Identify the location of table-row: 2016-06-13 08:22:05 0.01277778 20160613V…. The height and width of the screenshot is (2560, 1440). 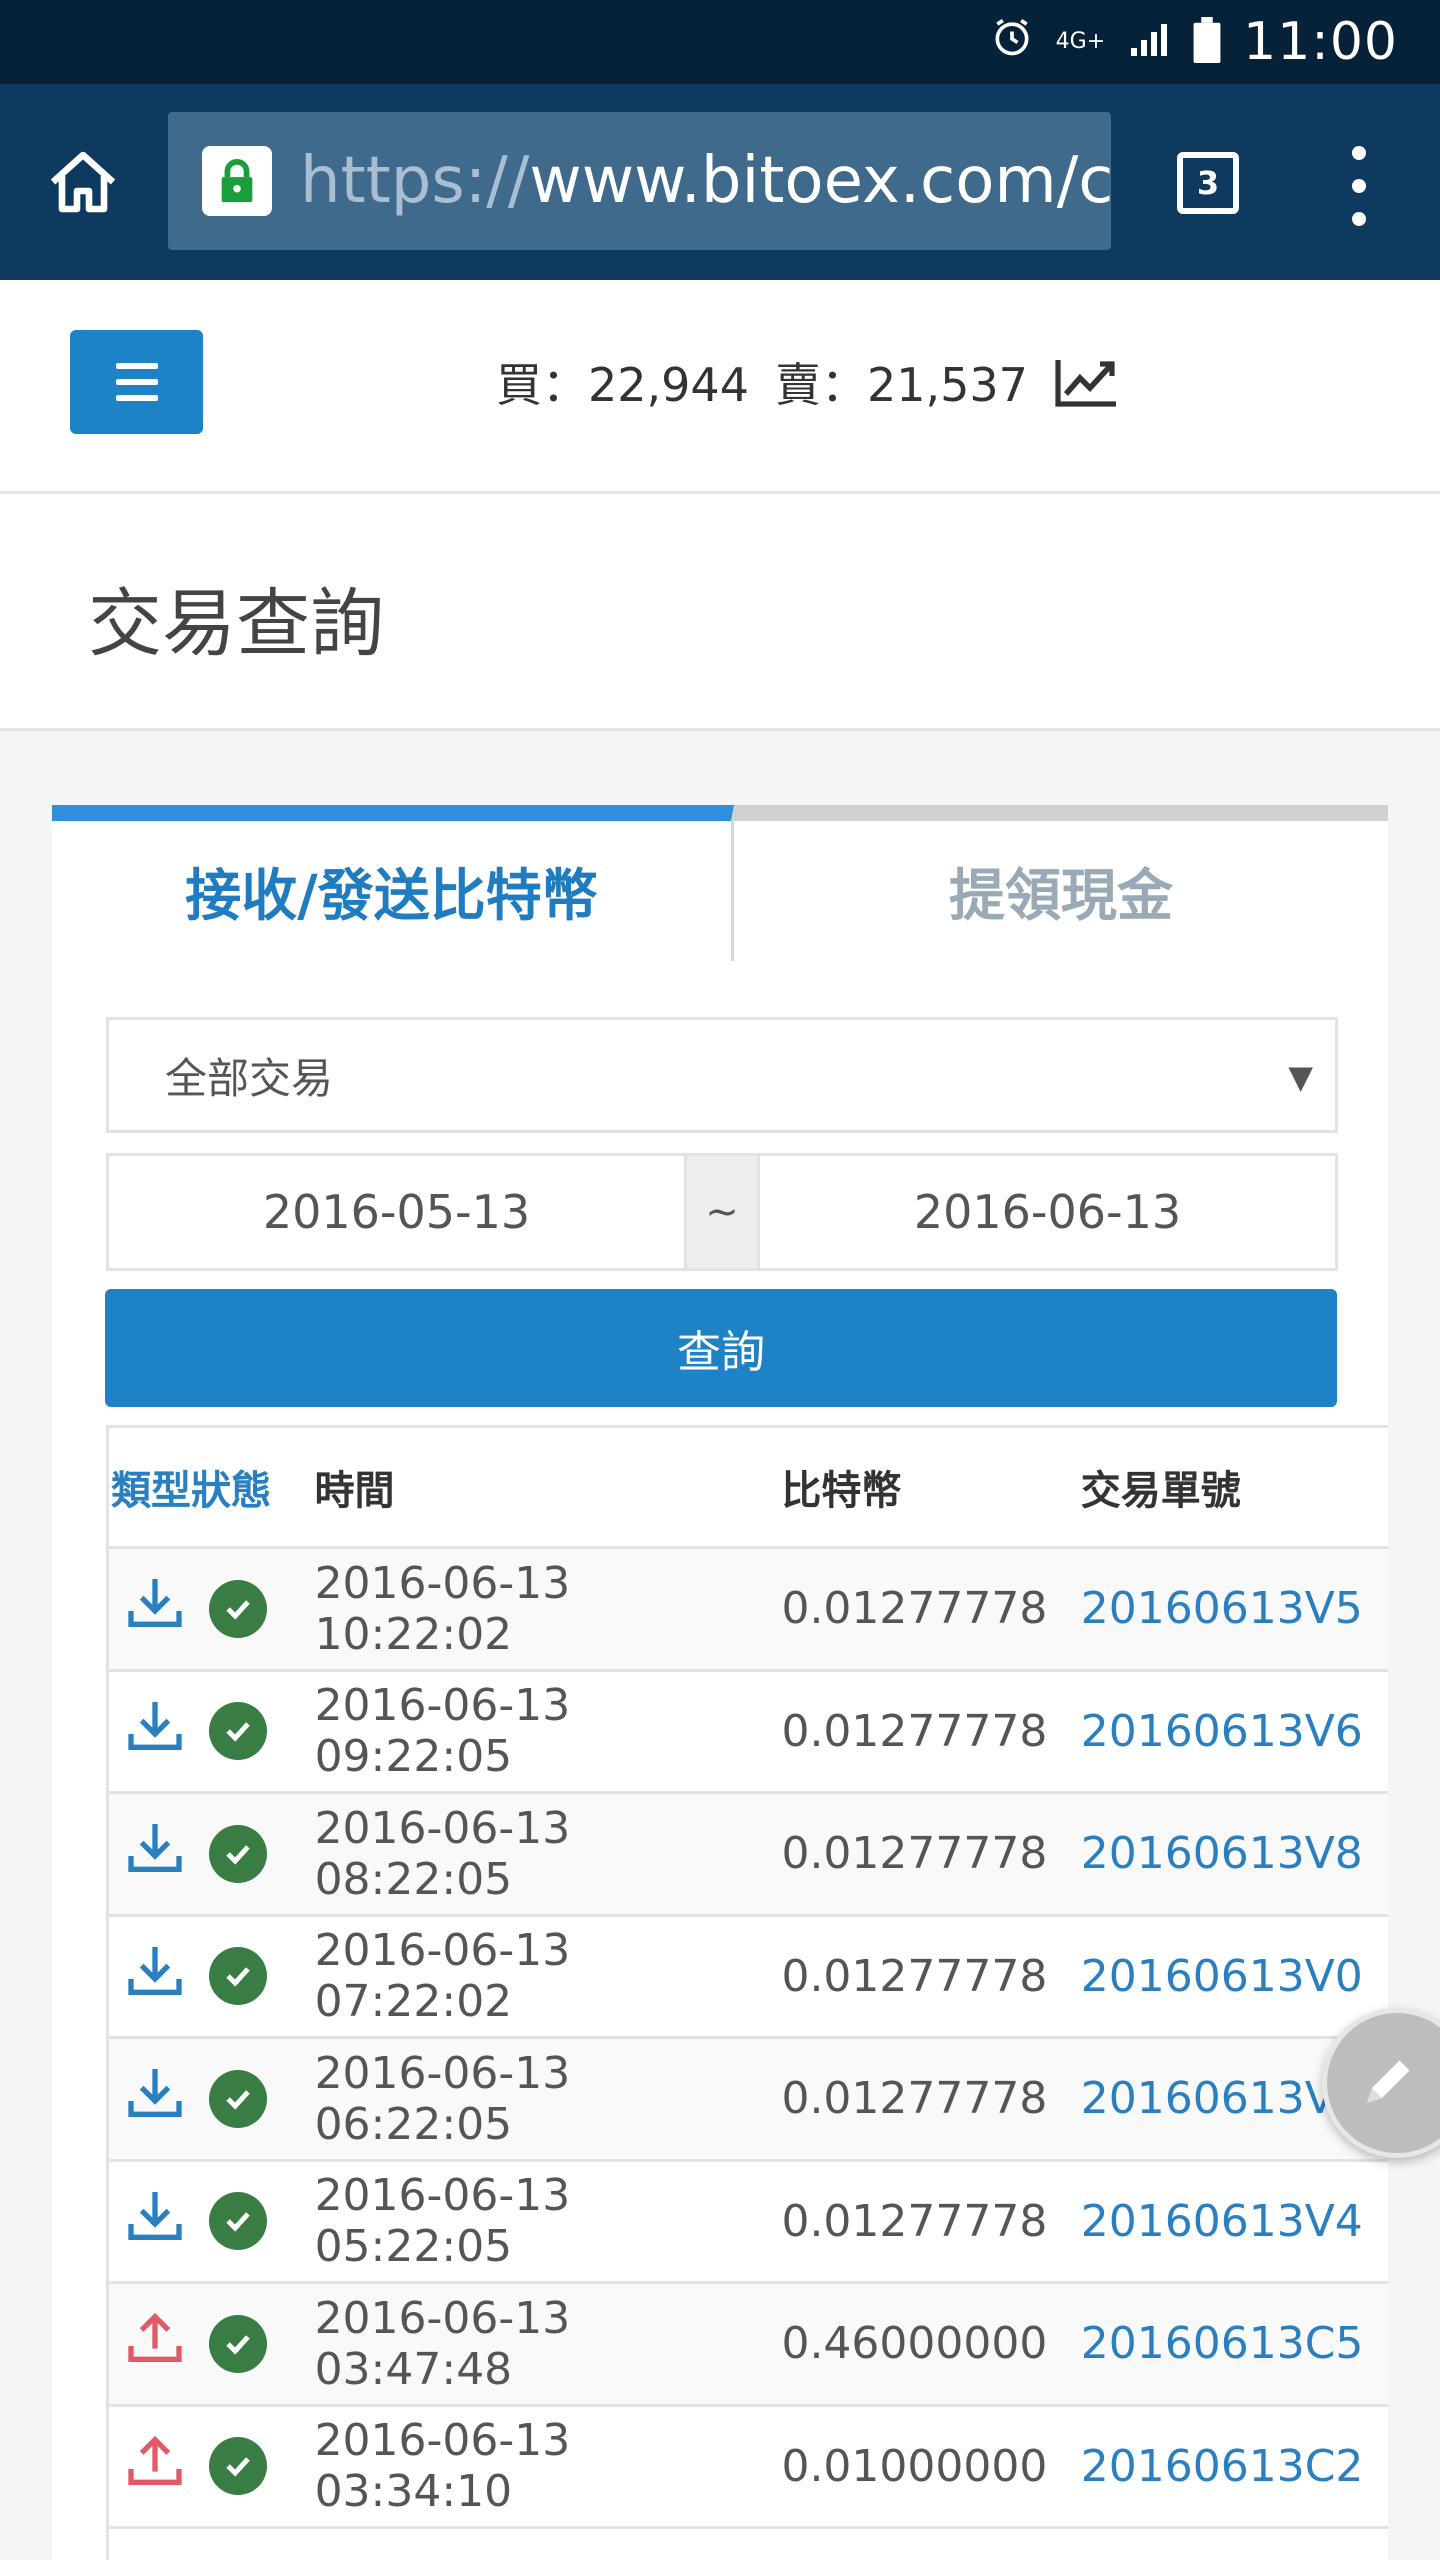
(748, 1855).